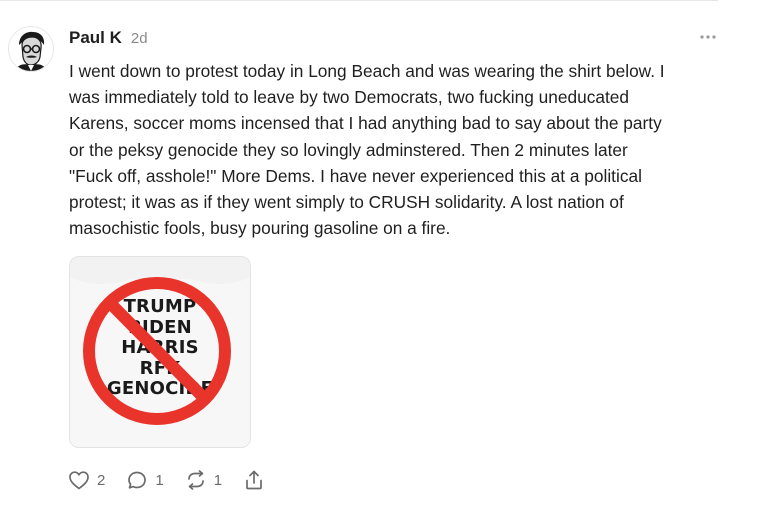 The height and width of the screenshot is (510, 770). Describe the element at coordinates (79, 480) in the screenshot. I see `heart-icon` at that location.